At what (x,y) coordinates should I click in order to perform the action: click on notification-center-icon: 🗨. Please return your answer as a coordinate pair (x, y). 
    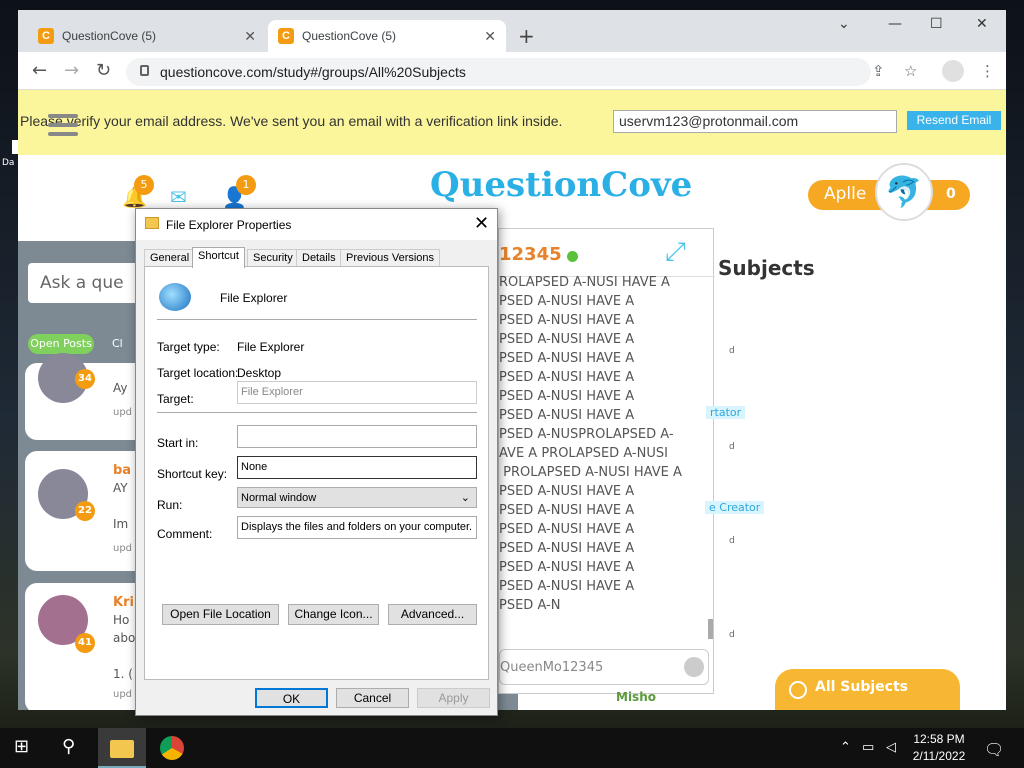
    Looking at the image, I should click on (994, 749).